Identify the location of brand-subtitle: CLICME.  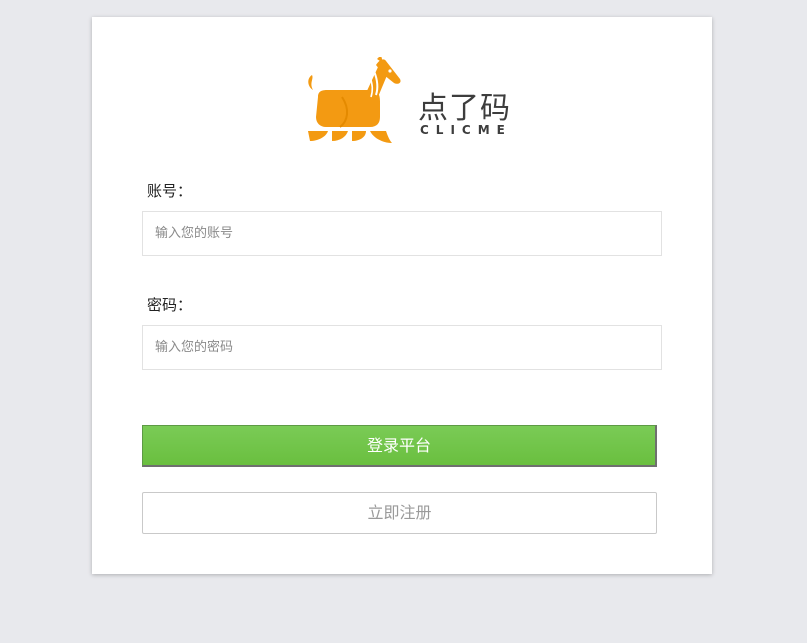
(466, 130).